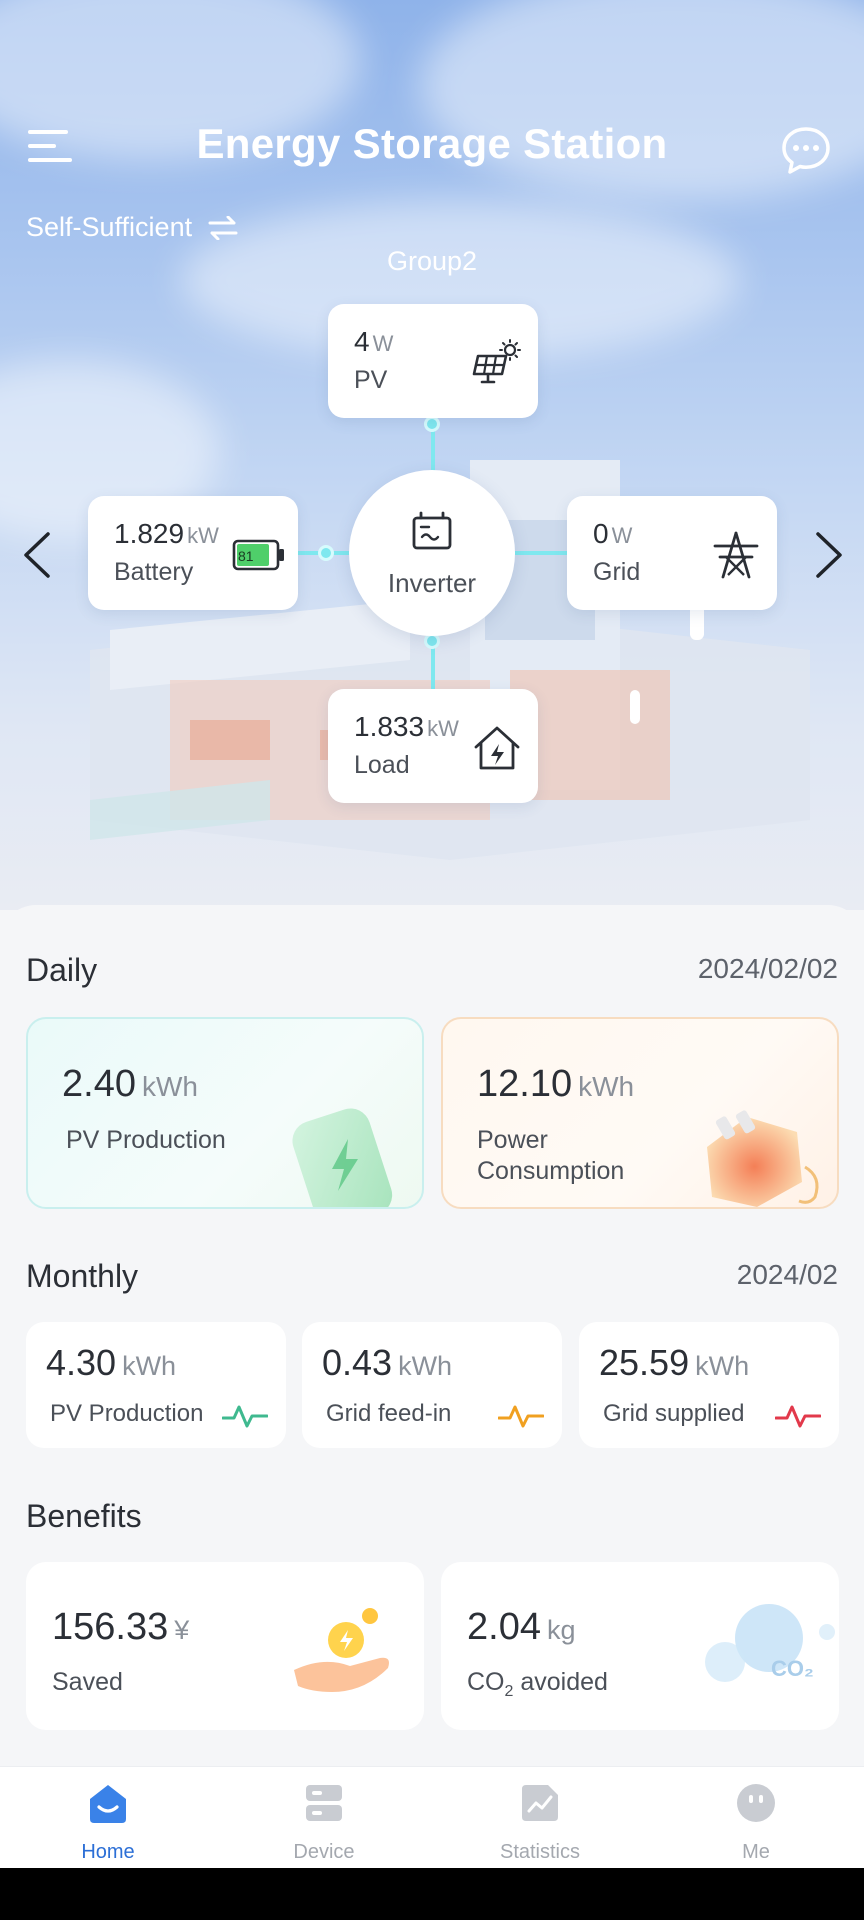 The image size is (864, 1920). I want to click on tab-device-label: Device, so click(324, 1852).